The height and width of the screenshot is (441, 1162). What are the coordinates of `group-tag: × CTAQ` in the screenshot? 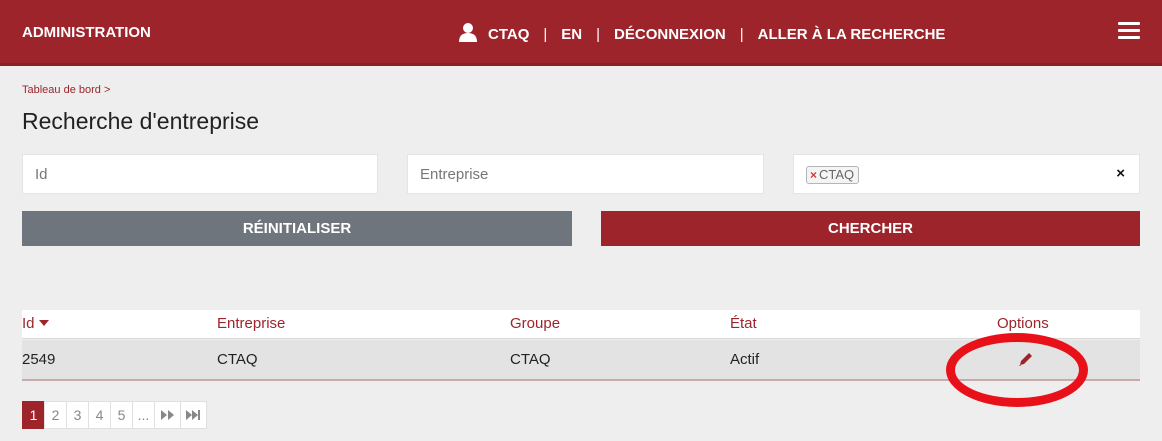 It's located at (833, 175).